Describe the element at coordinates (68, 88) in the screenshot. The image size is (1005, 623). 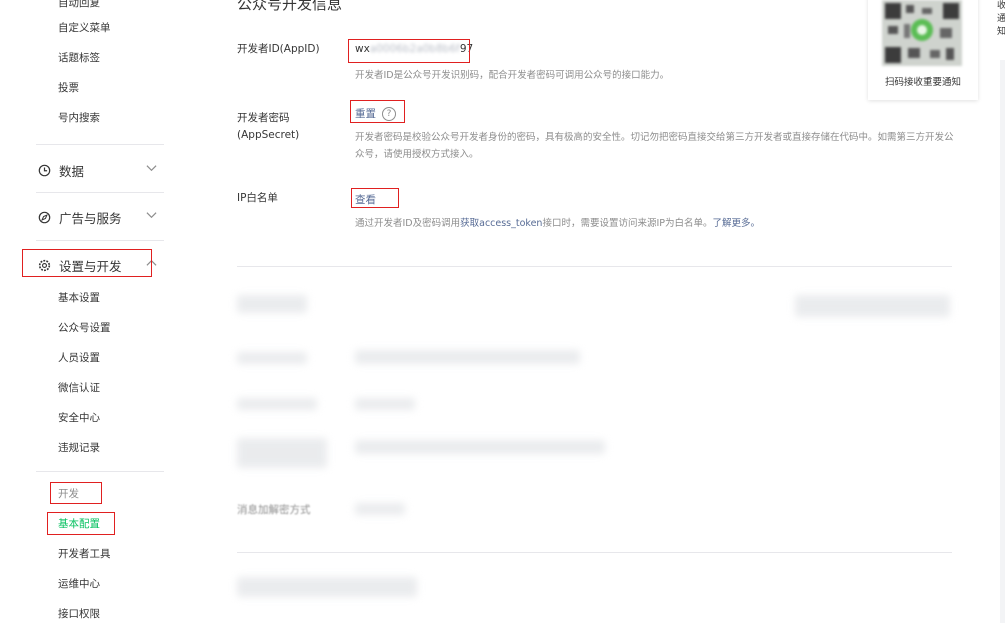
I see `sidebar-item-vote: 投票` at that location.